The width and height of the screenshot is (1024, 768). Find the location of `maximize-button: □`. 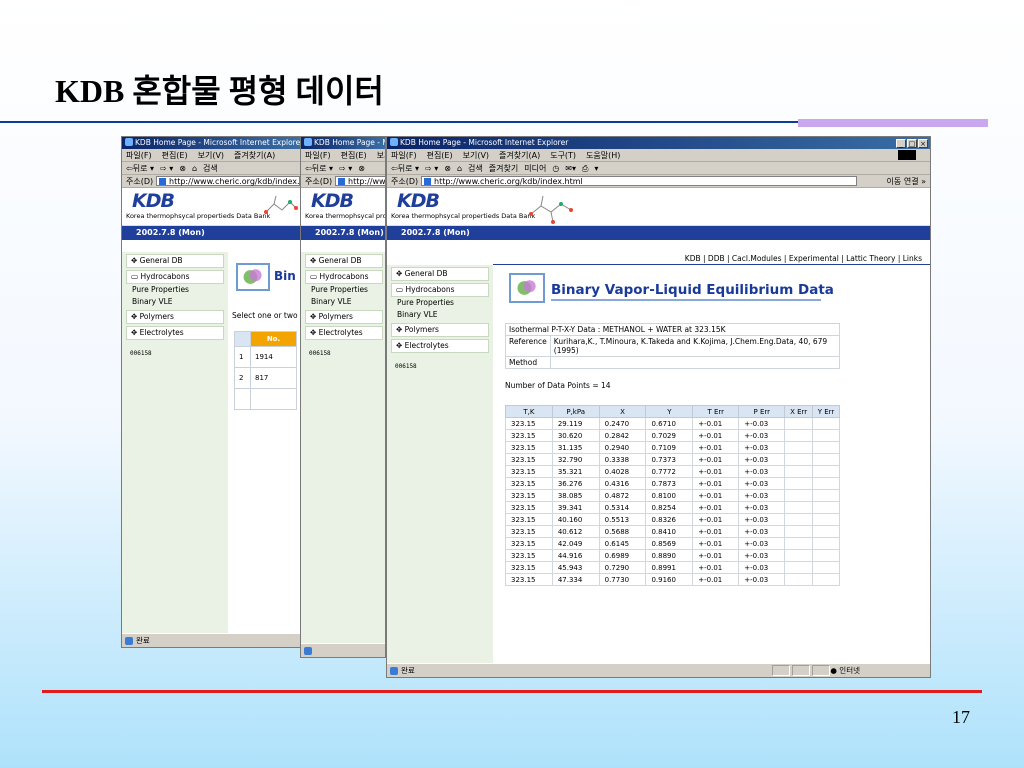

maximize-button: □ is located at coordinates (912, 143).